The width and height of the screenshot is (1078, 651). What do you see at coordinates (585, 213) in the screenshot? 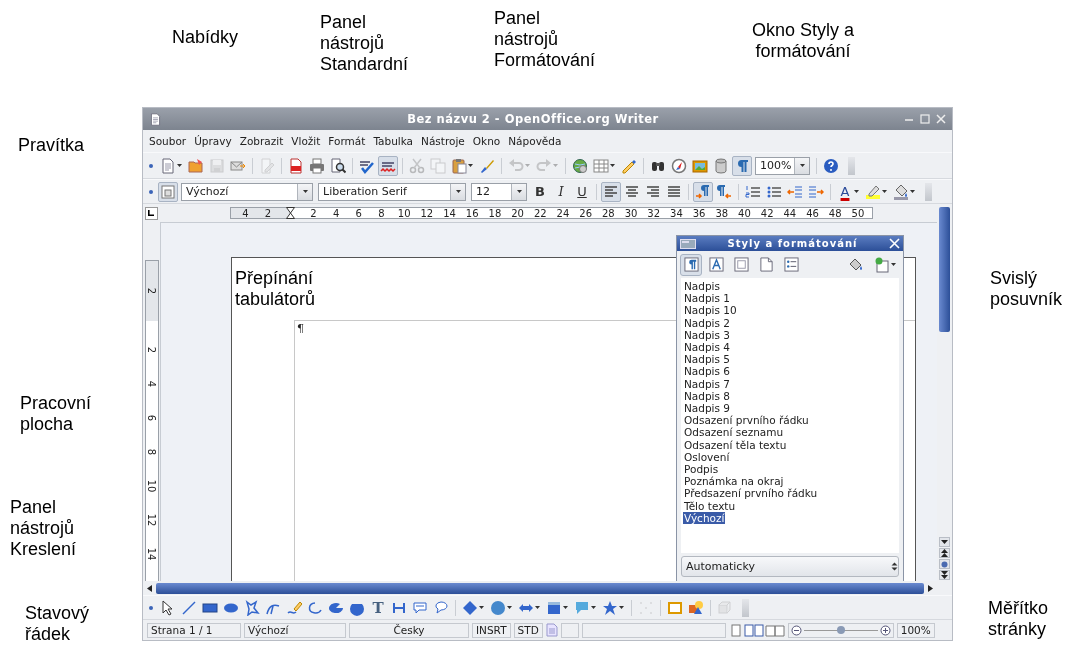
I see `ruler-number: 26` at bounding box center [585, 213].